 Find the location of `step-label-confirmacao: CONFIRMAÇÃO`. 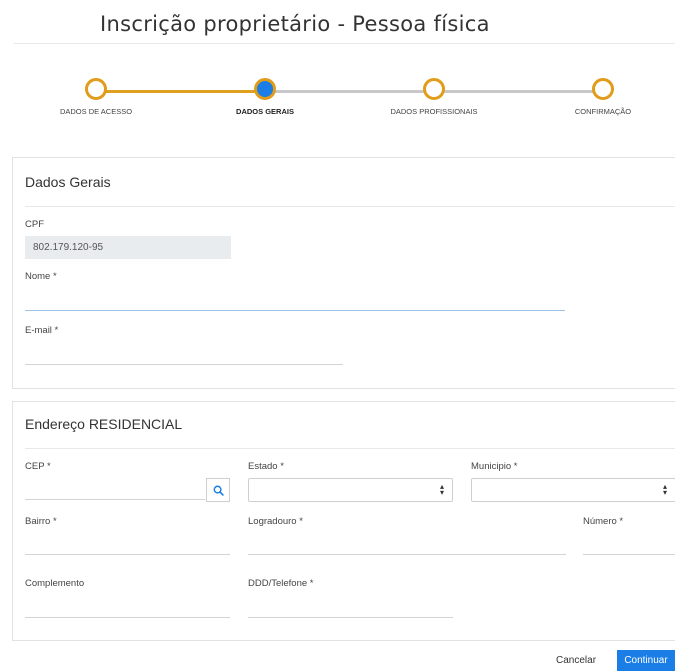

step-label-confirmacao: CONFIRMAÇÃO is located at coordinates (603, 111).